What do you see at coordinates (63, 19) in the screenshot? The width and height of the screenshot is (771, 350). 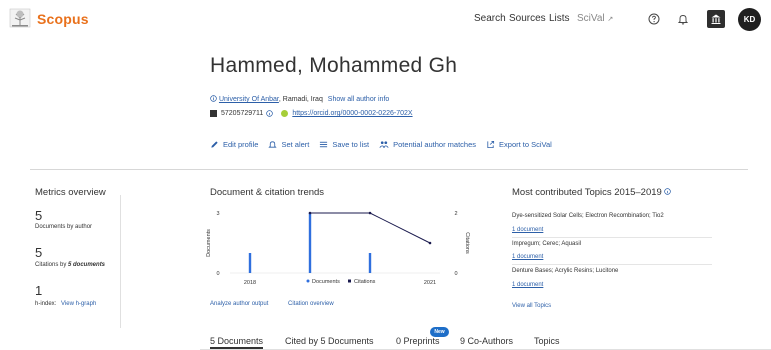 I see `scopus-logo-text: Scopus` at bounding box center [63, 19].